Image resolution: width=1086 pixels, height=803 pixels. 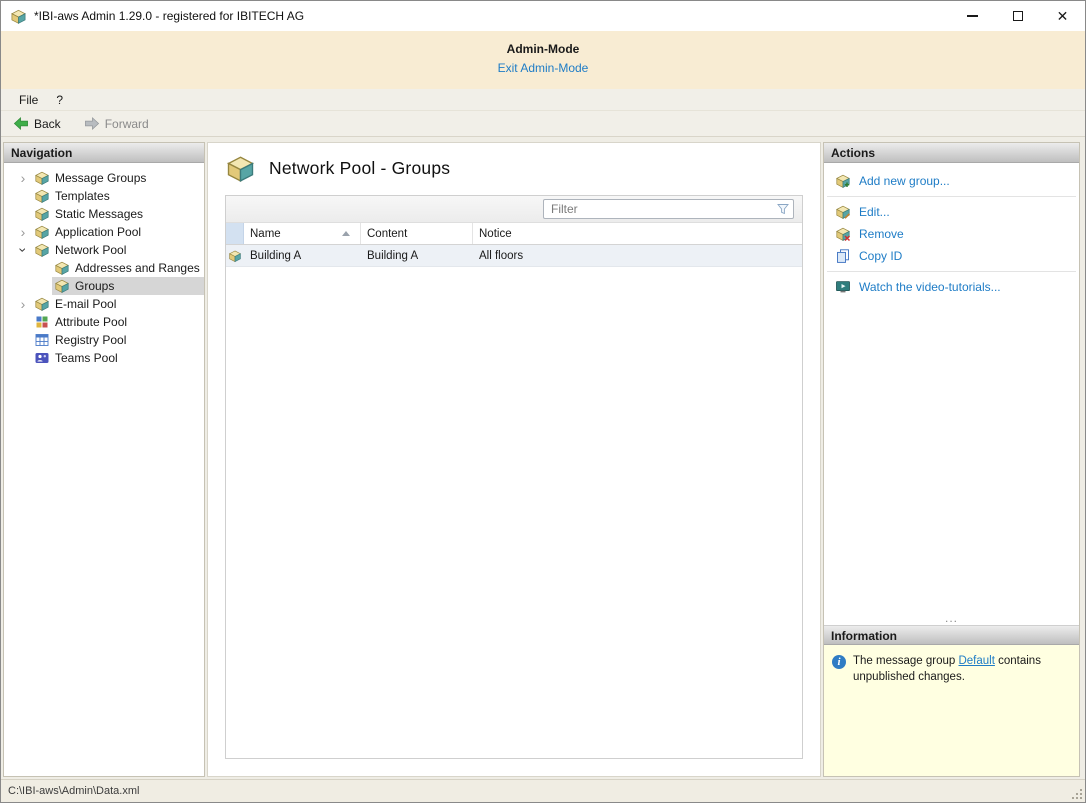 I want to click on application-pool-icon, so click(x=42, y=232).